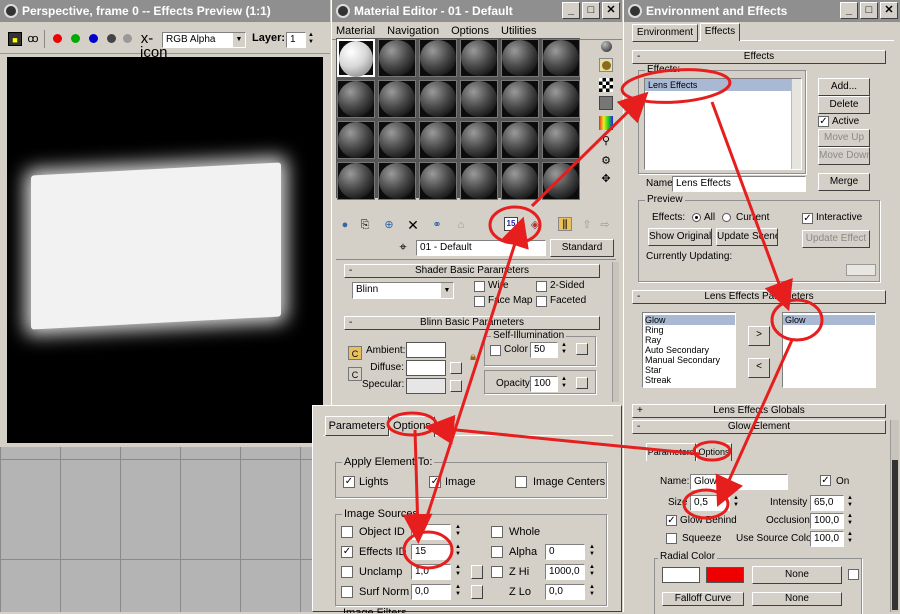 The image size is (900, 614). What do you see at coordinates (671, 452) in the screenshot?
I see `glow-tab-parameters: Parameters` at bounding box center [671, 452].